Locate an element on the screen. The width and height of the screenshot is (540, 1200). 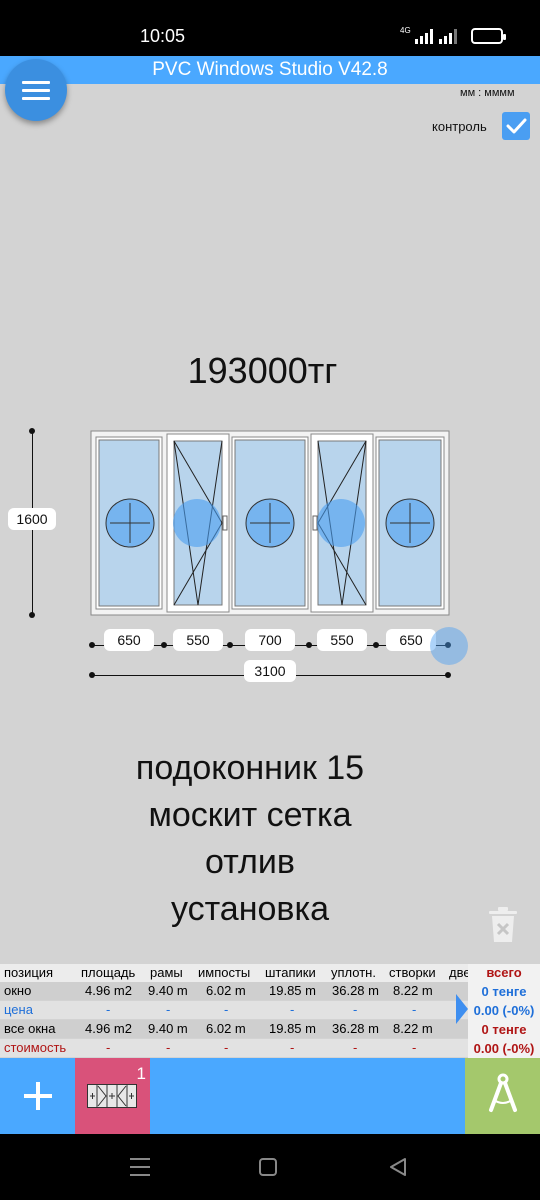
header-cell: импосты is located at coordinates (224, 972).